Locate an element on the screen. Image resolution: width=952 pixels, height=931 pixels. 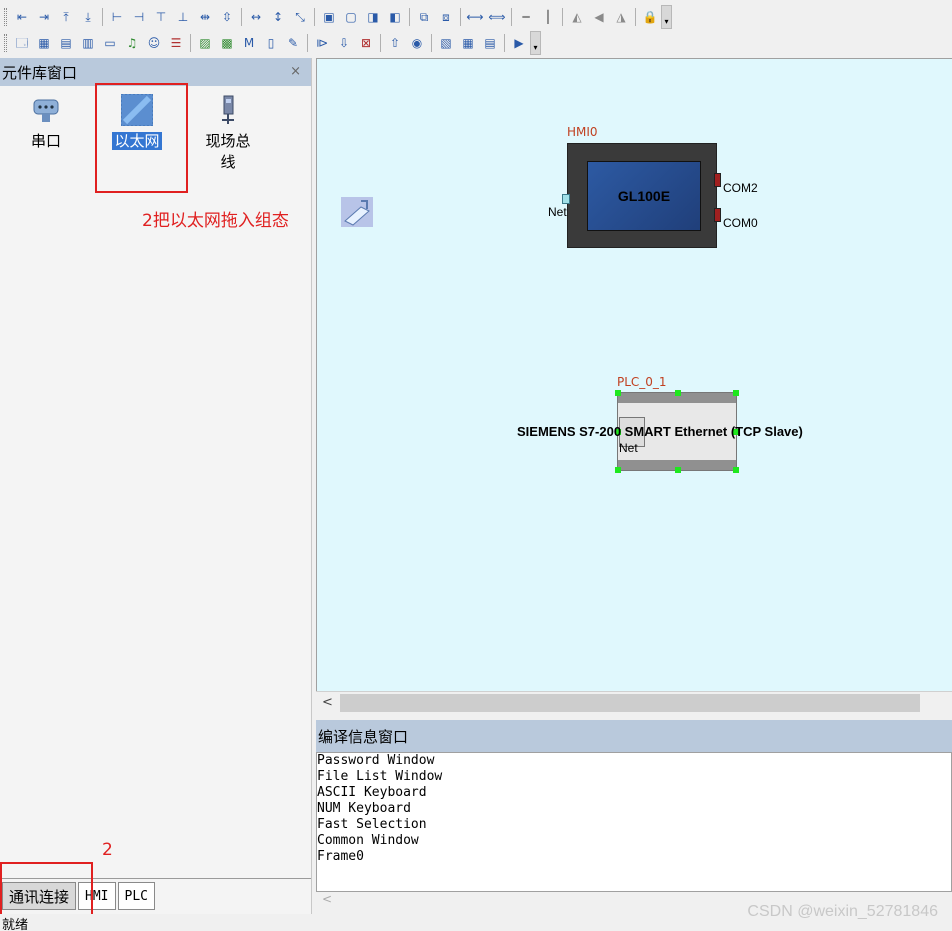
hmi-node-name: HMI0 is located at coordinates (582, 132).